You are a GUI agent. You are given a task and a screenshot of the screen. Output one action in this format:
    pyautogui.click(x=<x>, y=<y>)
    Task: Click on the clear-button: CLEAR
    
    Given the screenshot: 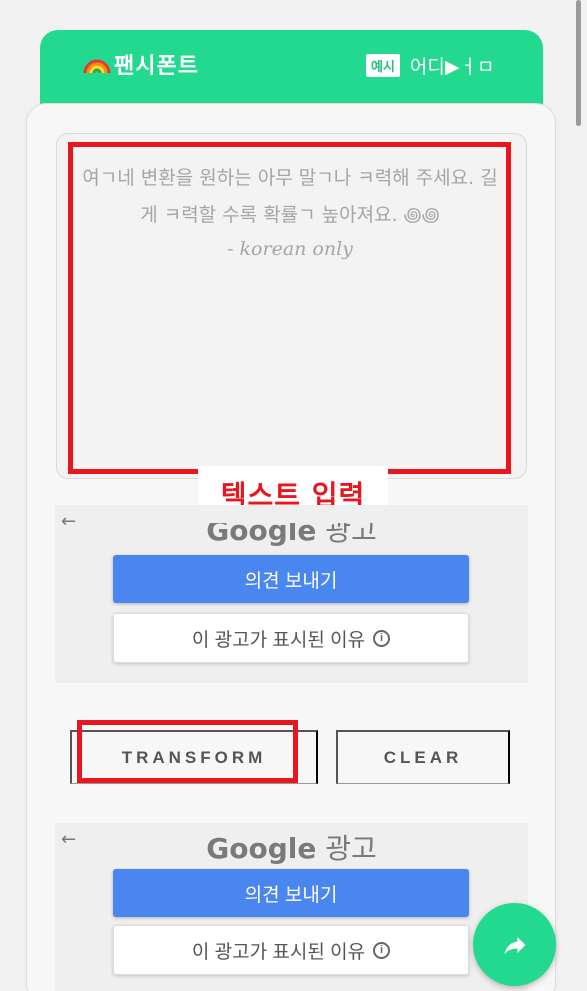 What is the action you would take?
    pyautogui.click(x=423, y=757)
    